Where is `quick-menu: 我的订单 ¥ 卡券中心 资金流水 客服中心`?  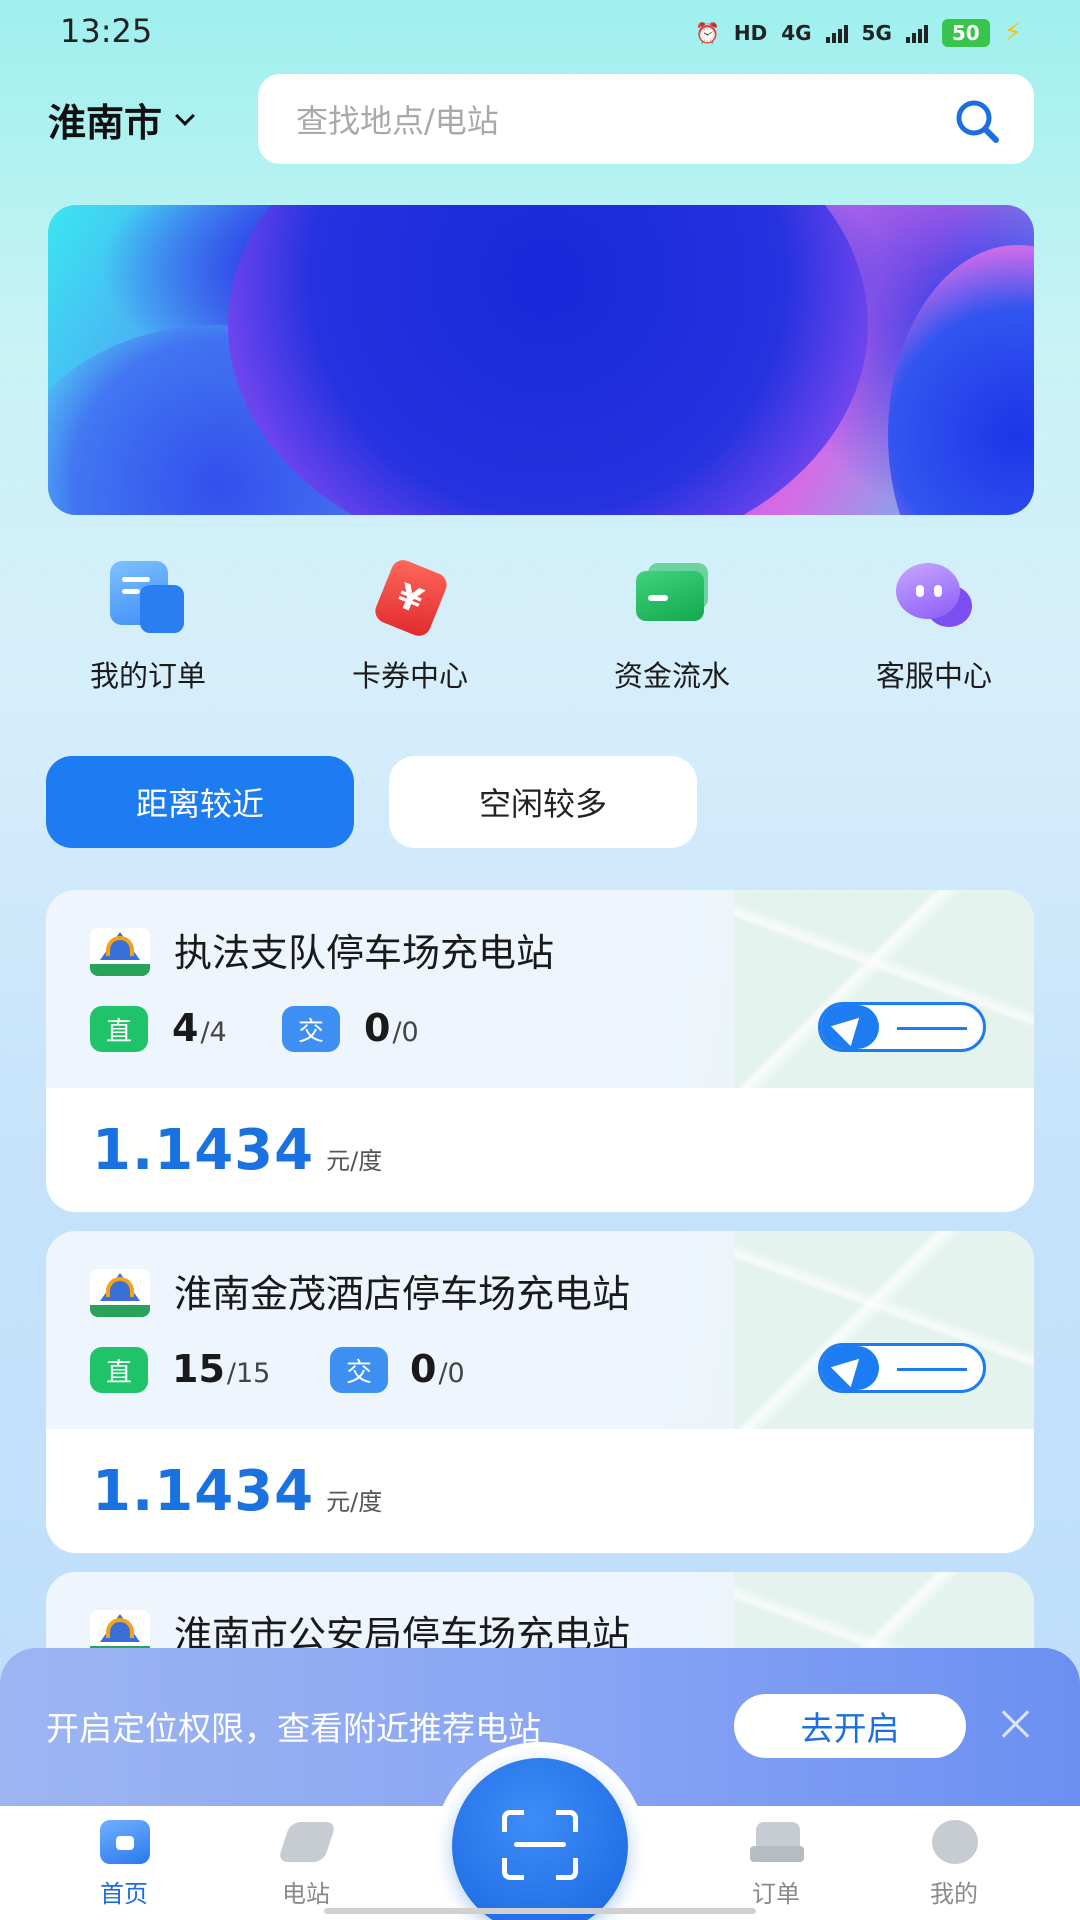
quick-menu: 我的订单 ¥ 卡券中心 资金流水 客服中心 is located at coordinates (541, 630).